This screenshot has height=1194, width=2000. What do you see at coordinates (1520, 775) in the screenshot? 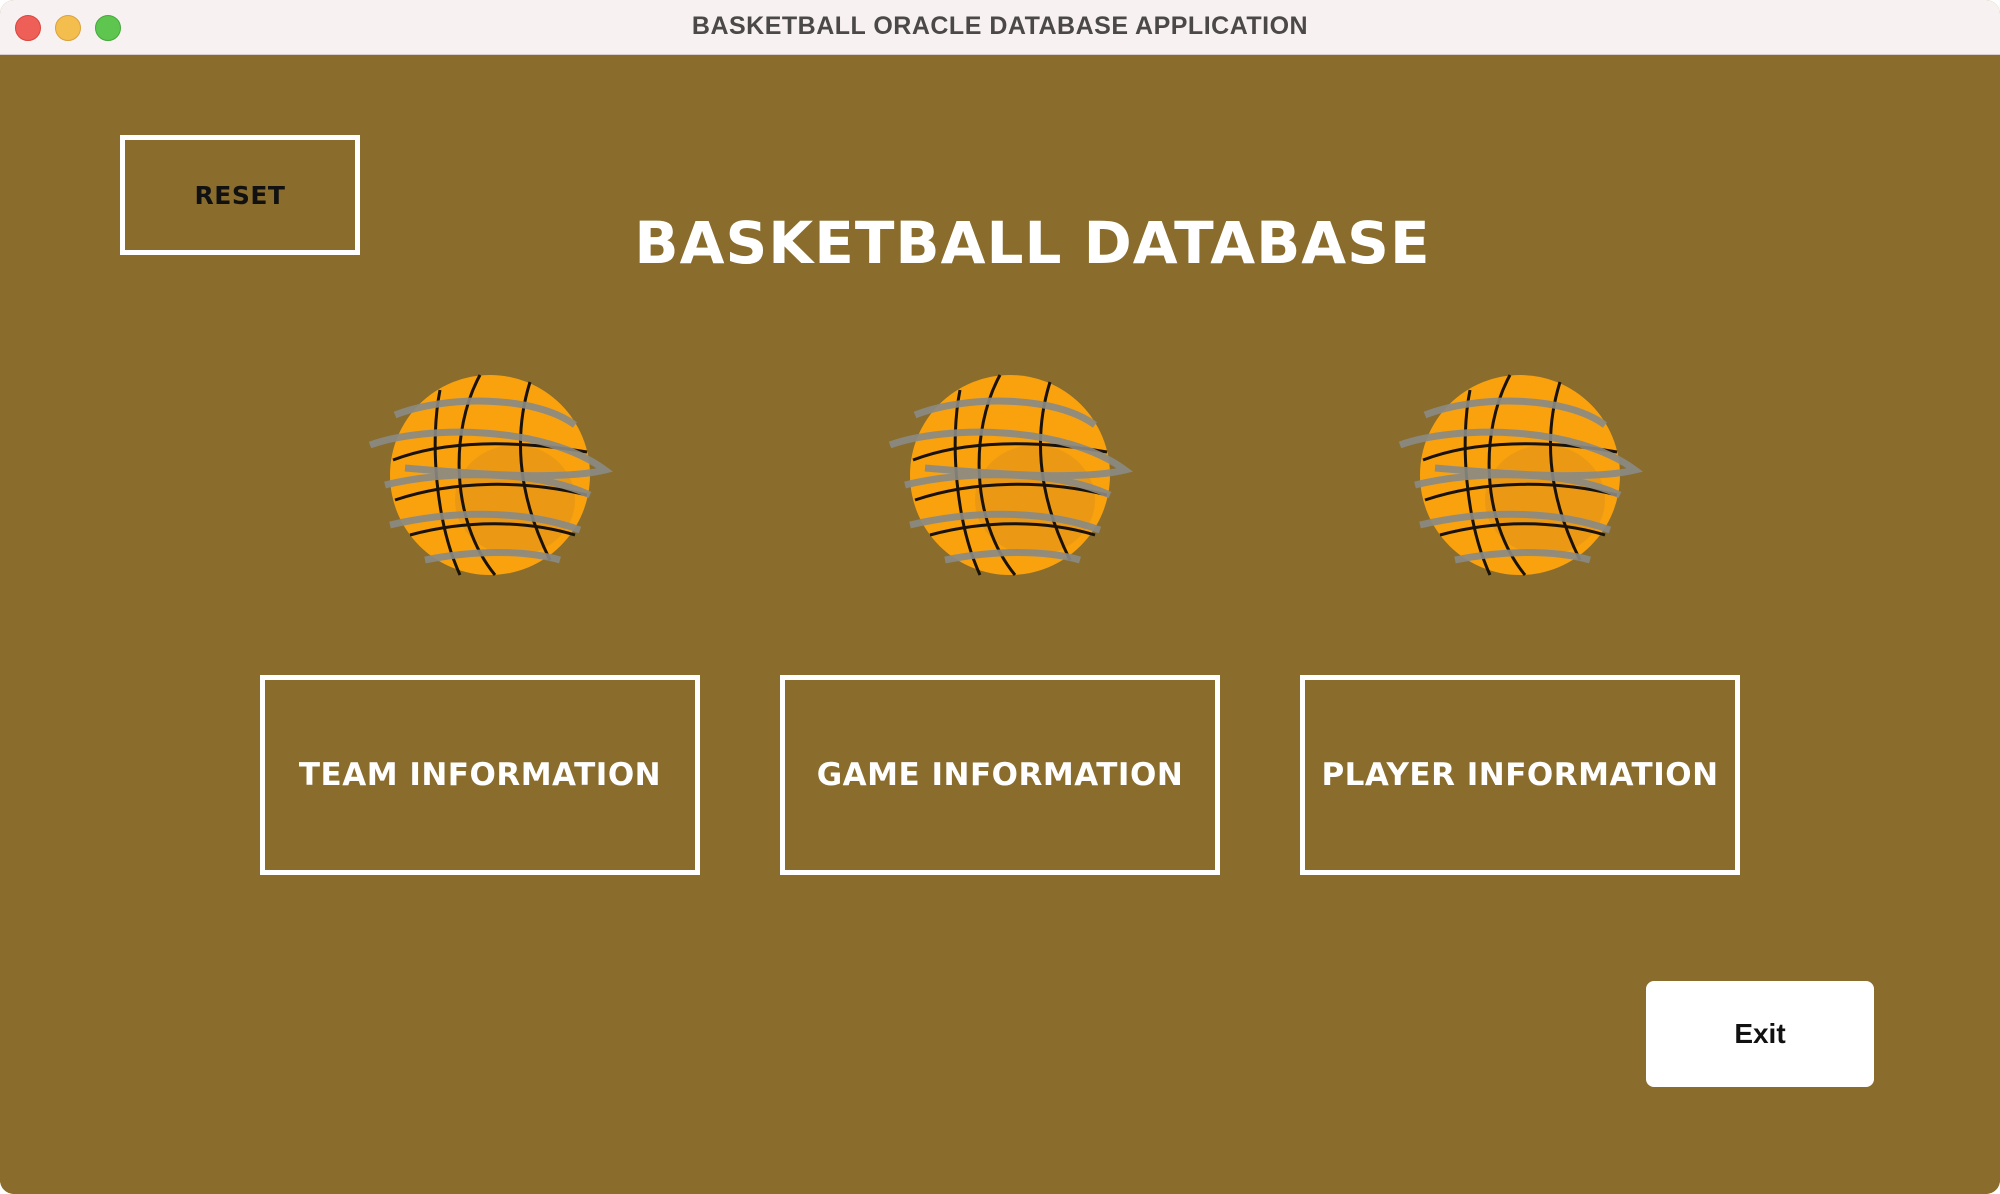
I see `player-information-button: PLAYER INFORMATION` at bounding box center [1520, 775].